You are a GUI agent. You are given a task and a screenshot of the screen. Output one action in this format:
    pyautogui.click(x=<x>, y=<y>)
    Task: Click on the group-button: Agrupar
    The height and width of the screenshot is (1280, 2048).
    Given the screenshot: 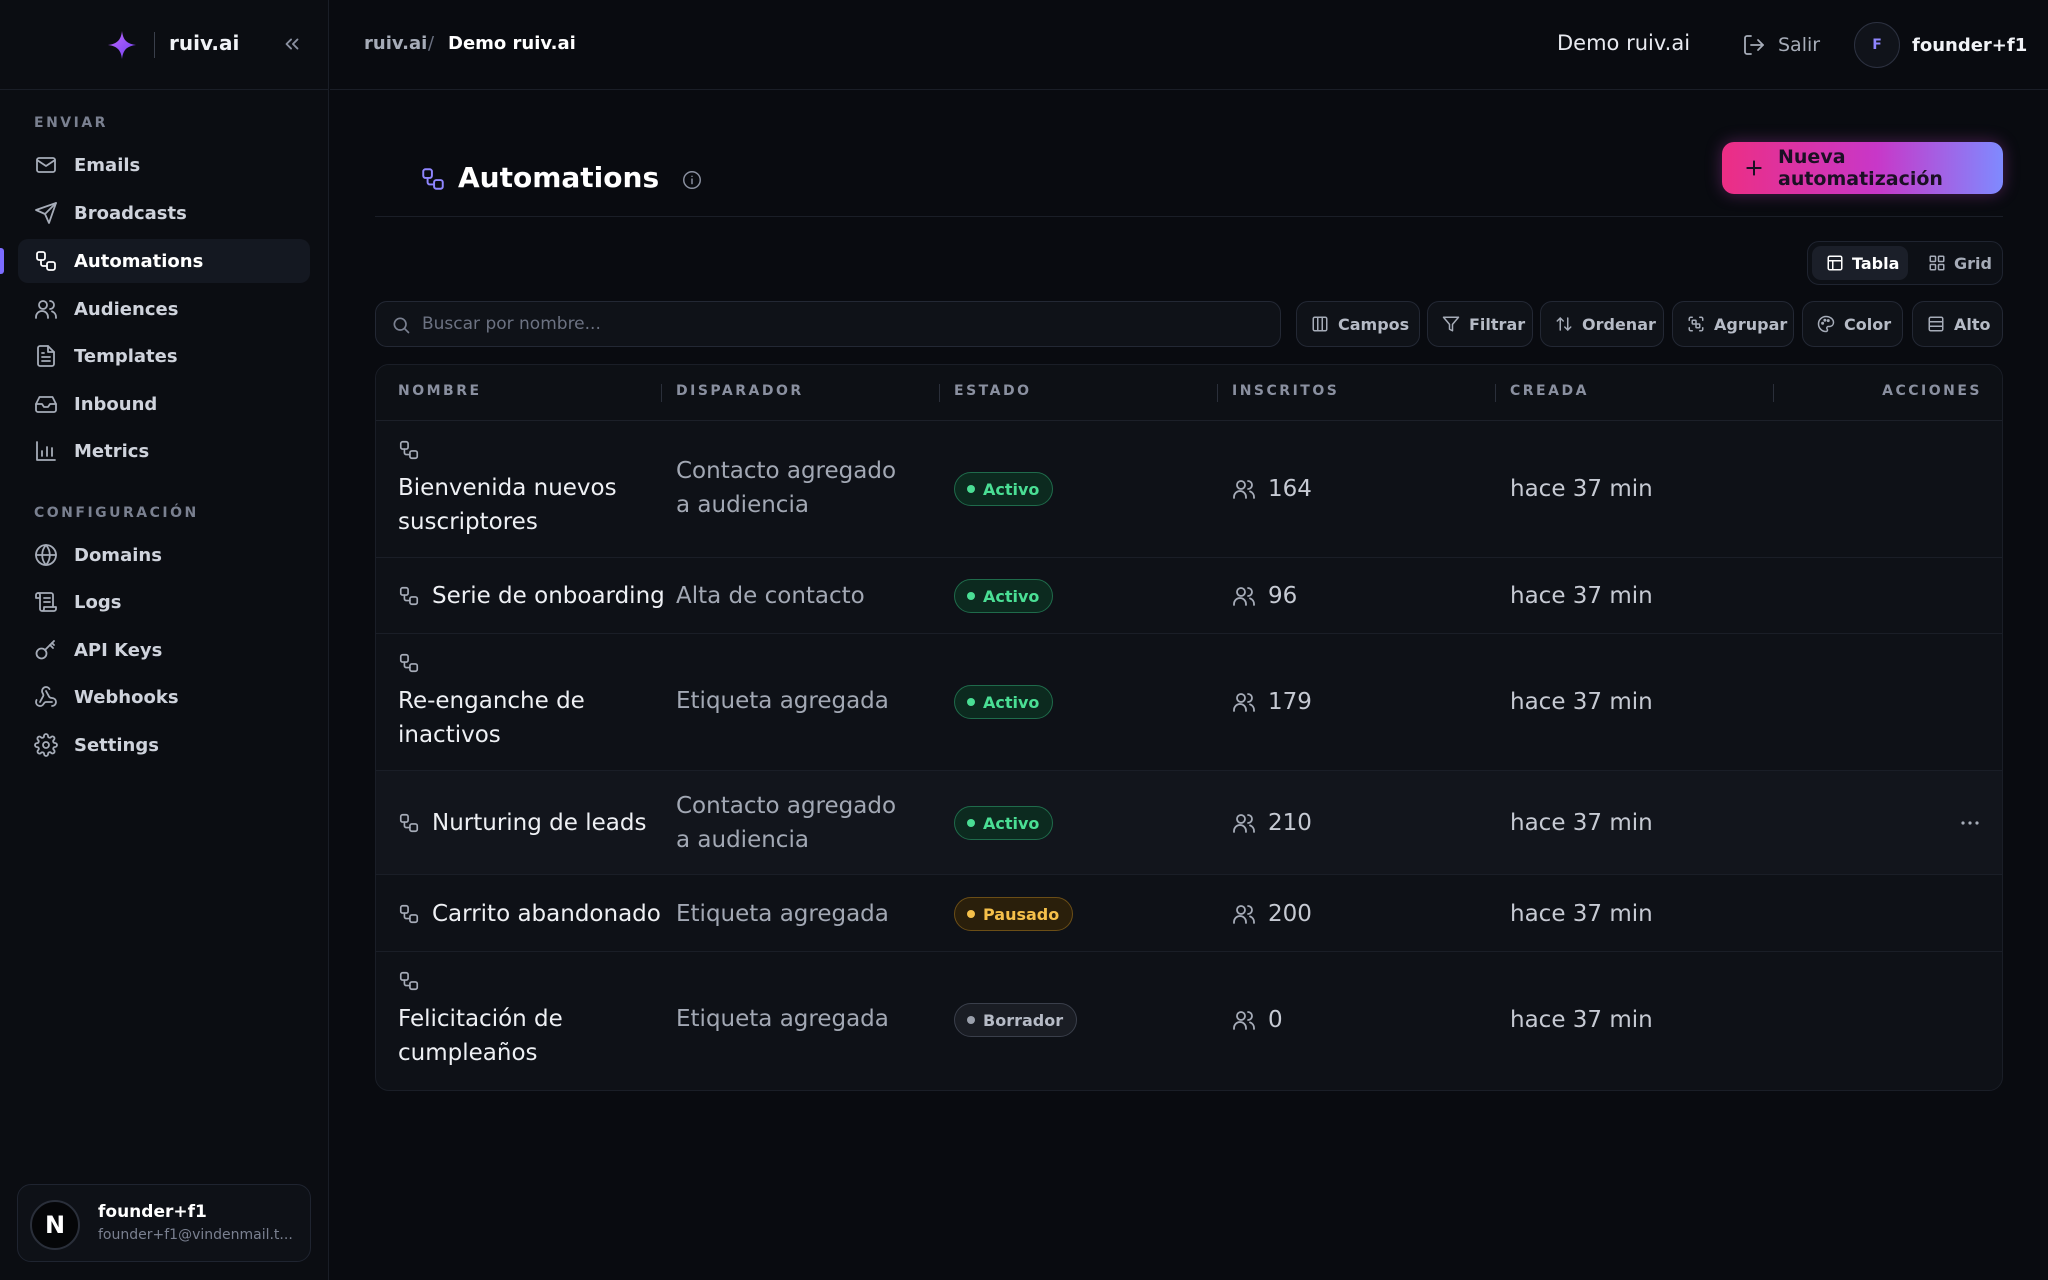 What is the action you would take?
    pyautogui.click(x=1733, y=324)
    